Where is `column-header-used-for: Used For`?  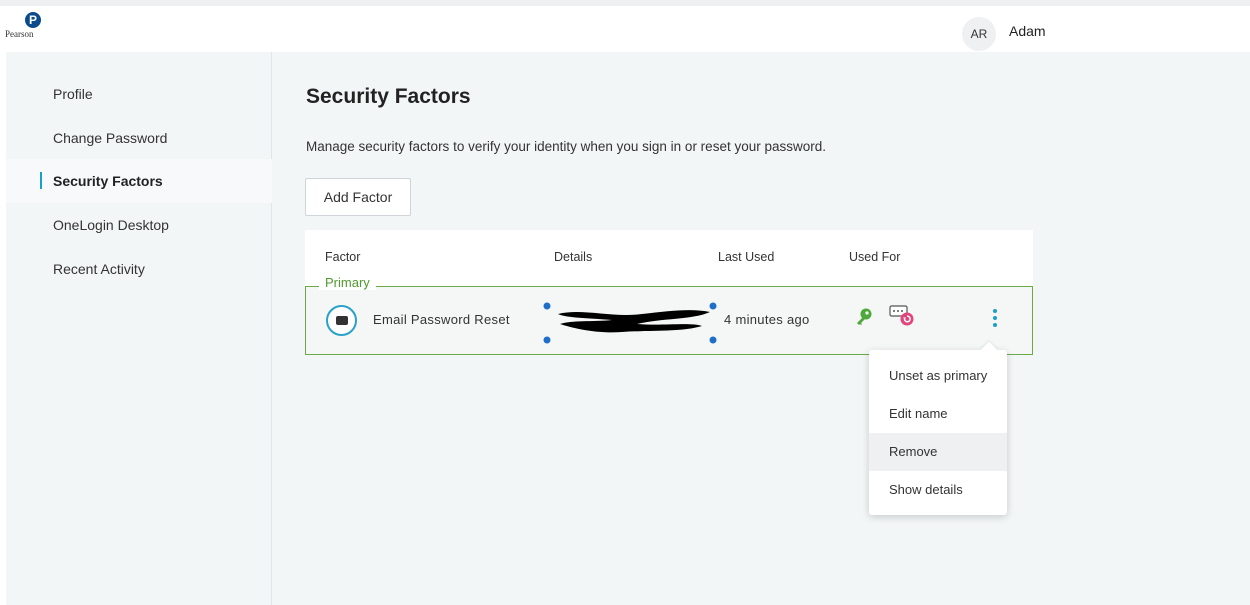 column-header-used-for: Used For is located at coordinates (875, 257).